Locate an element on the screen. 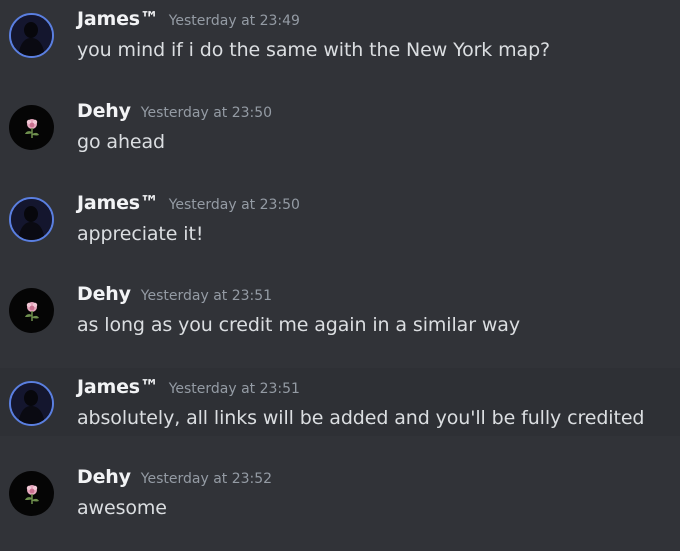  message-text: appreciate it! is located at coordinates (140, 234).